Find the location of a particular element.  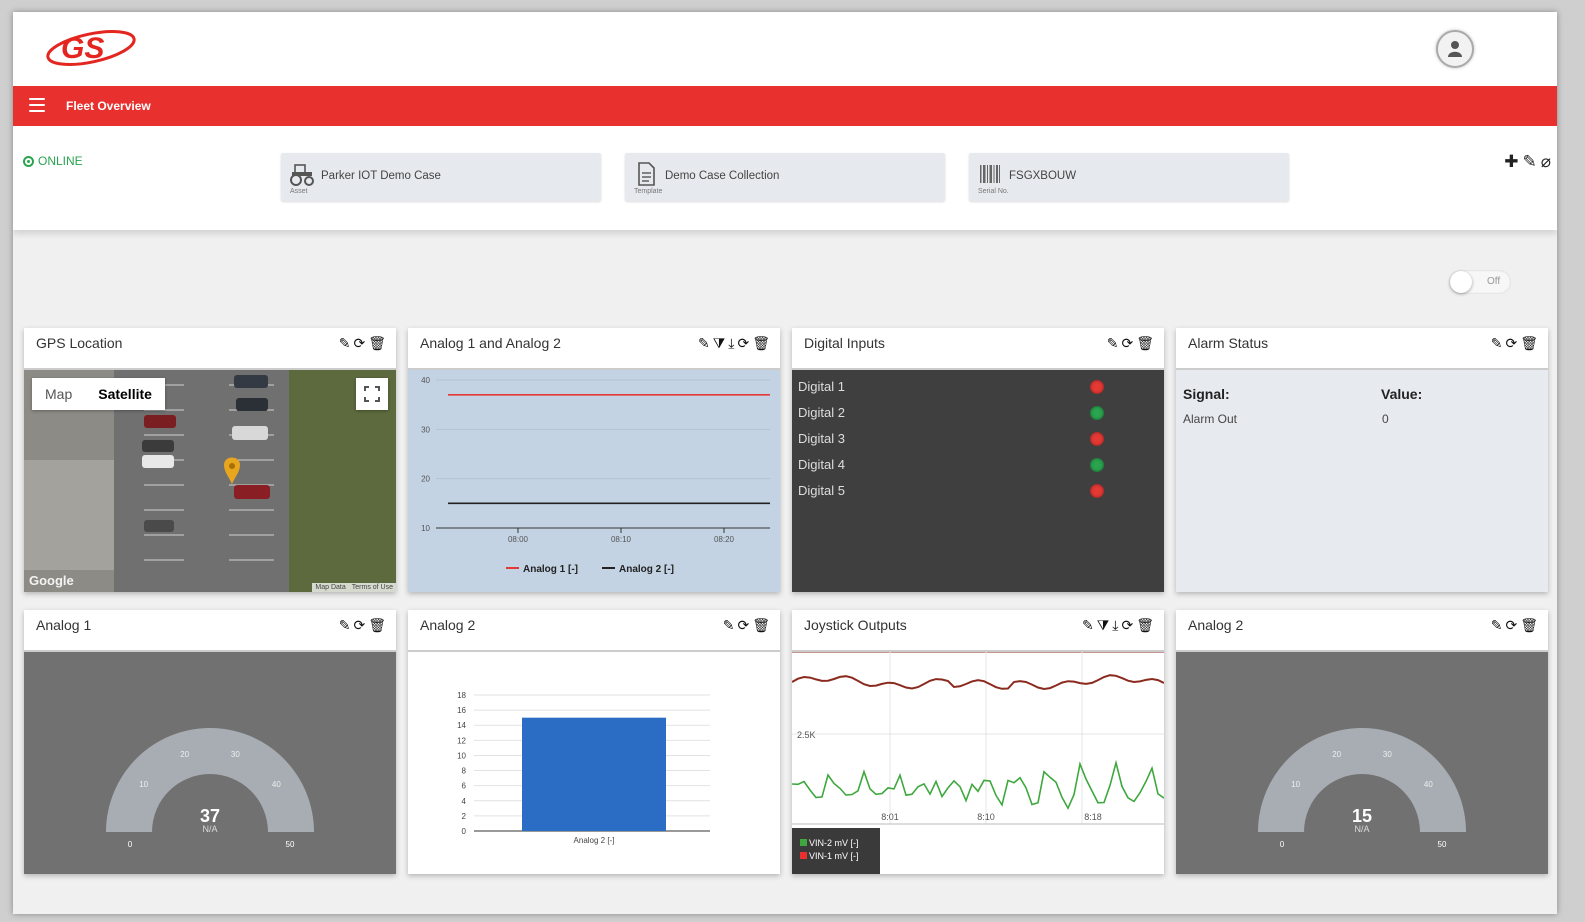

analog-2-bar-chart: 0 2 4 6 8 10 12 14 16 18 Analog 2 [-] is located at coordinates (594, 763).